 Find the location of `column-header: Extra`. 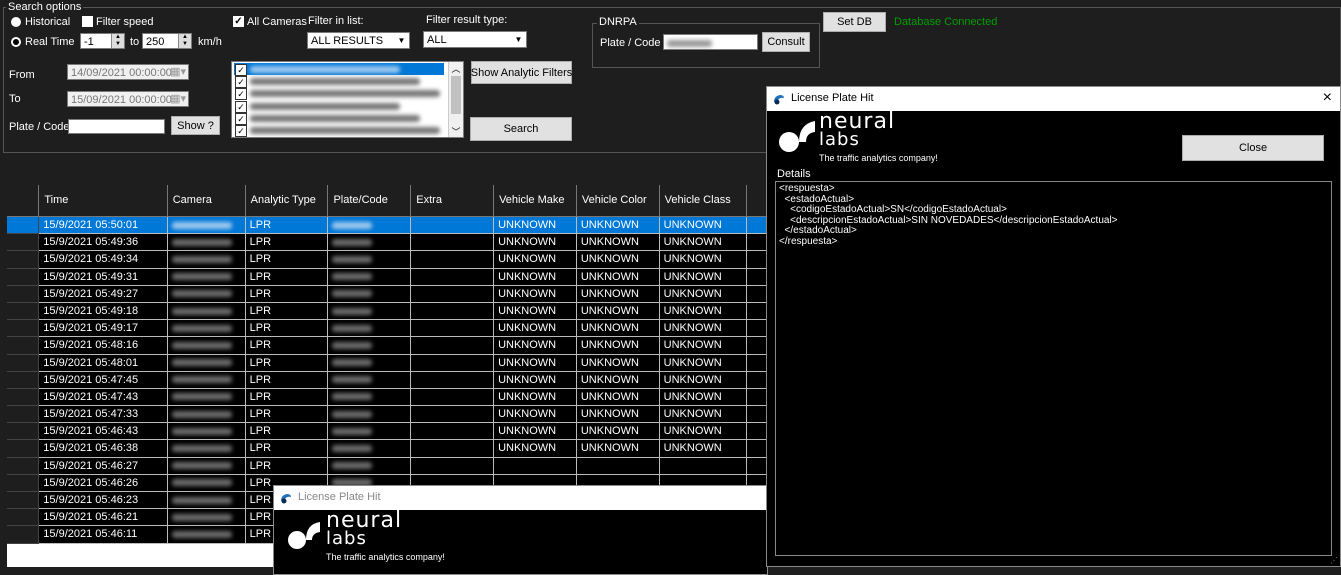

column-header: Extra is located at coordinates (453, 201).